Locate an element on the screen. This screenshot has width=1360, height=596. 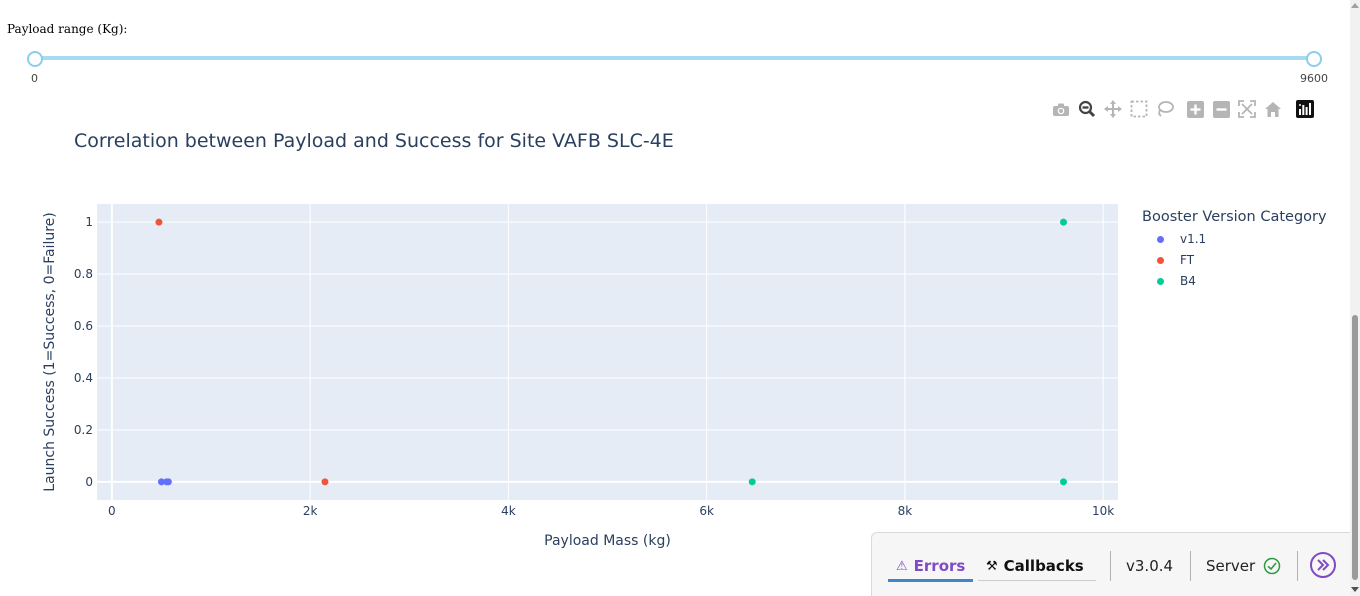
server-status: Server is located at coordinates (1243, 566).